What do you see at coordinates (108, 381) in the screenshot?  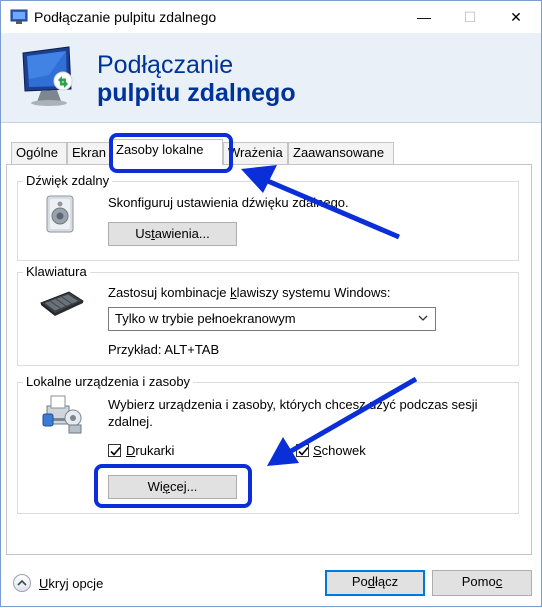 I see `devices-group-label: Lokalne urządzenia i zasoby` at bounding box center [108, 381].